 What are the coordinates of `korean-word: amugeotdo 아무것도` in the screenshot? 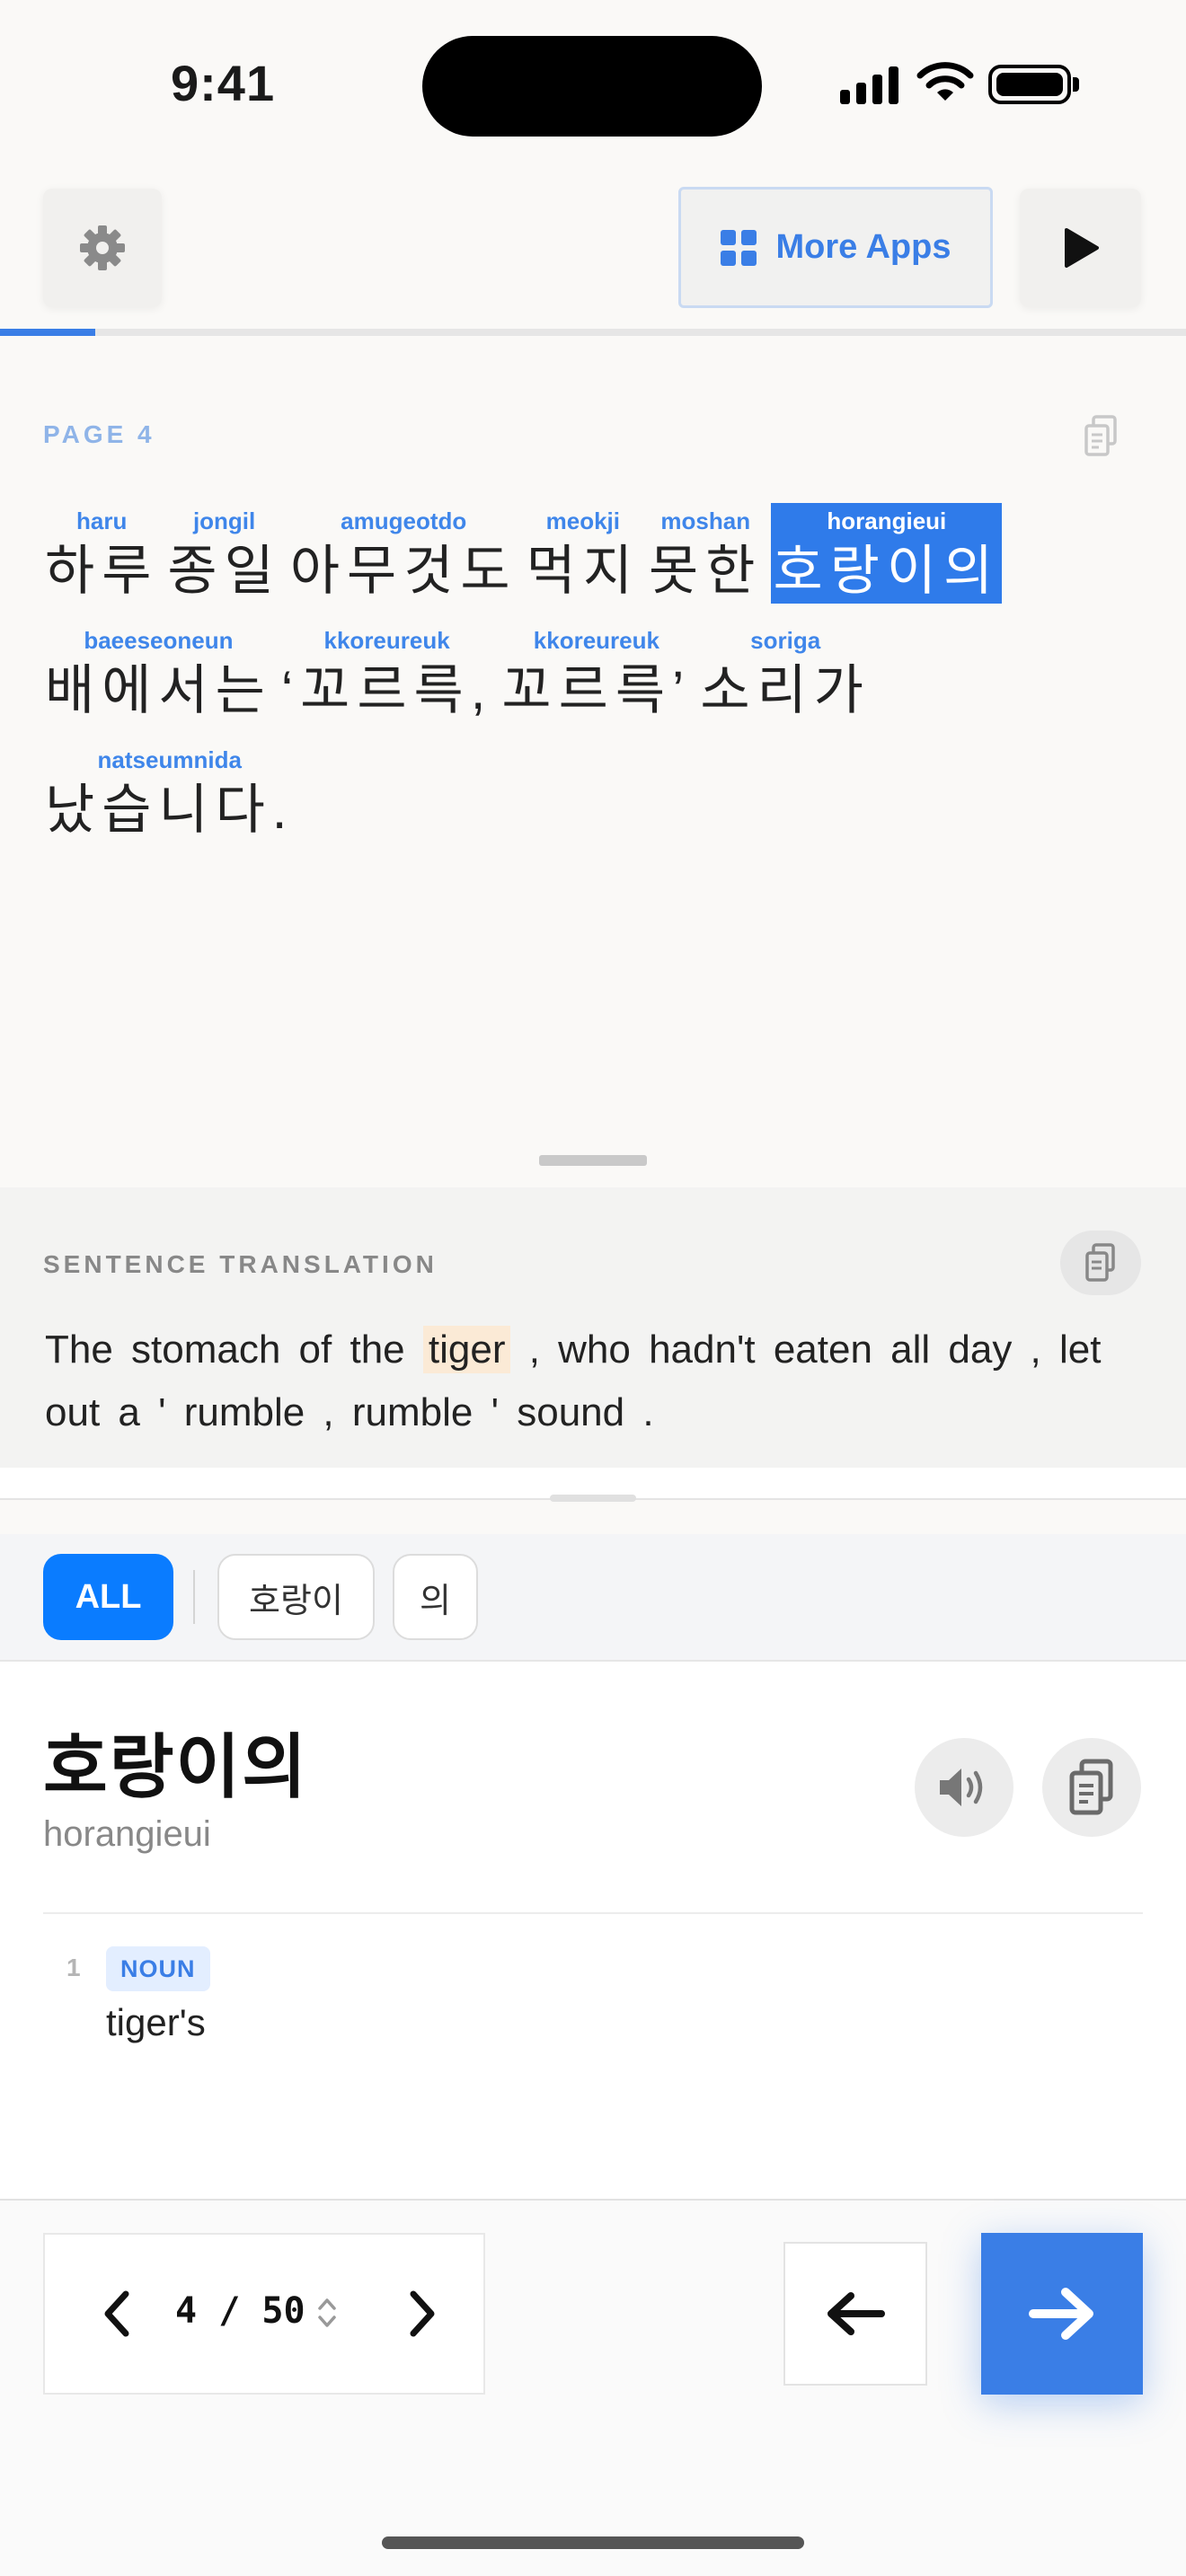 It's located at (404, 553).